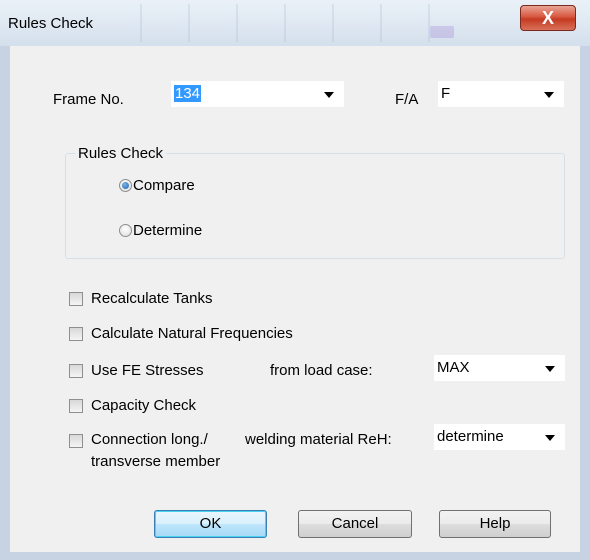  What do you see at coordinates (151, 298) in the screenshot?
I see `recalculate-tanks-label: Recalculate Tanks` at bounding box center [151, 298].